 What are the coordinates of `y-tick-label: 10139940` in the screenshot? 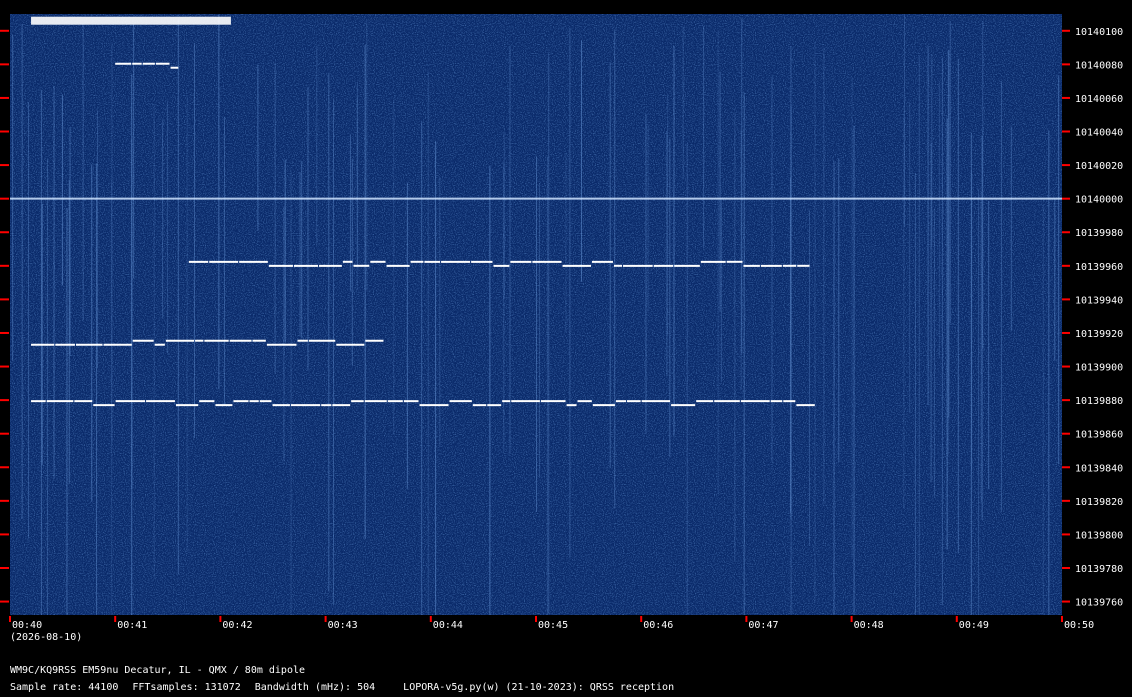 It's located at (1099, 300).